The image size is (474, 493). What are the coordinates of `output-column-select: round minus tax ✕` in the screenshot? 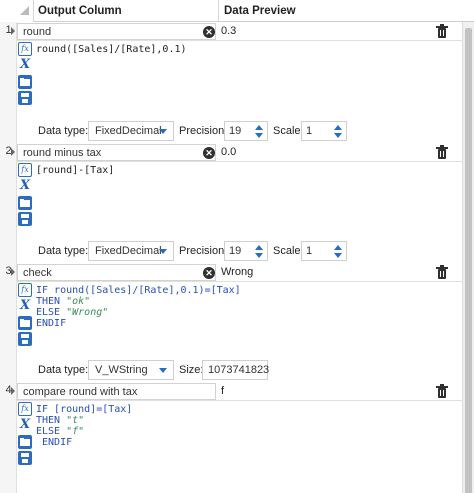 It's located at (116, 152).